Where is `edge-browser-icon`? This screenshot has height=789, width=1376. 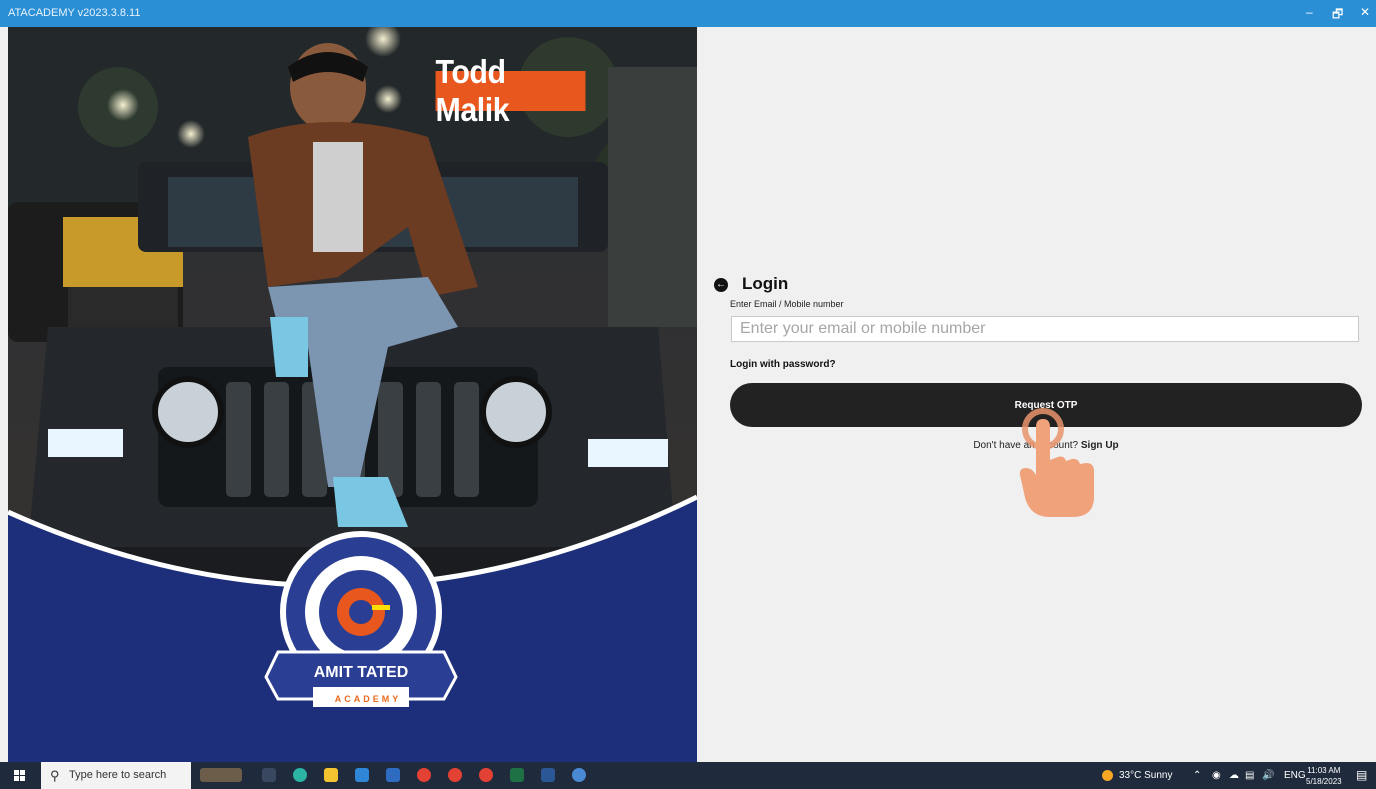 edge-browser-icon is located at coordinates (300, 775).